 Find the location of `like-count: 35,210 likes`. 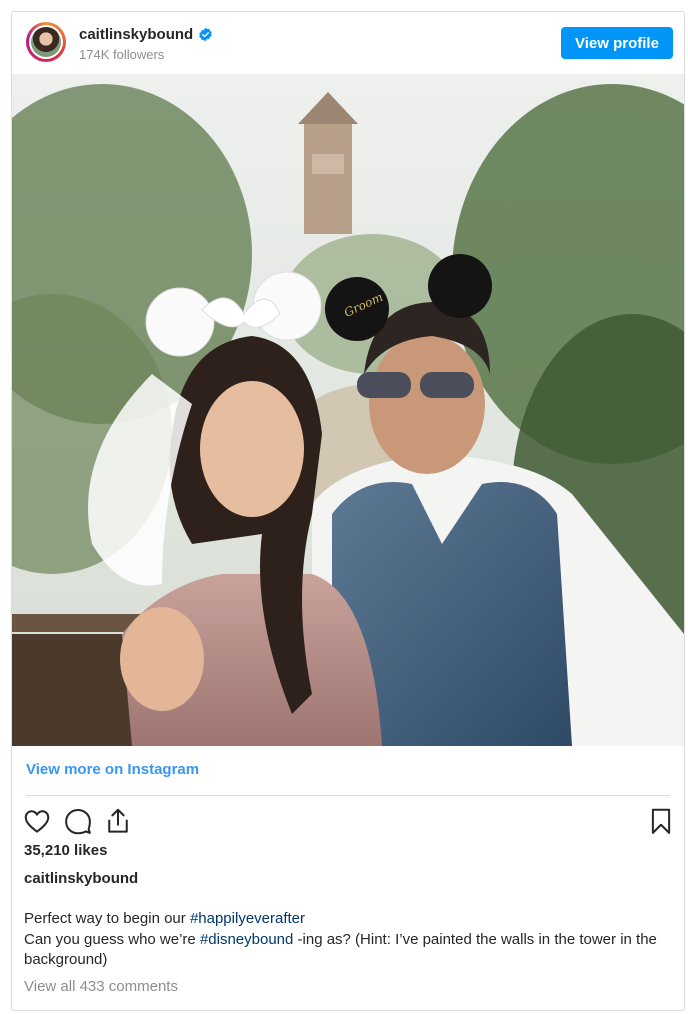

like-count: 35,210 likes is located at coordinates (65, 850).